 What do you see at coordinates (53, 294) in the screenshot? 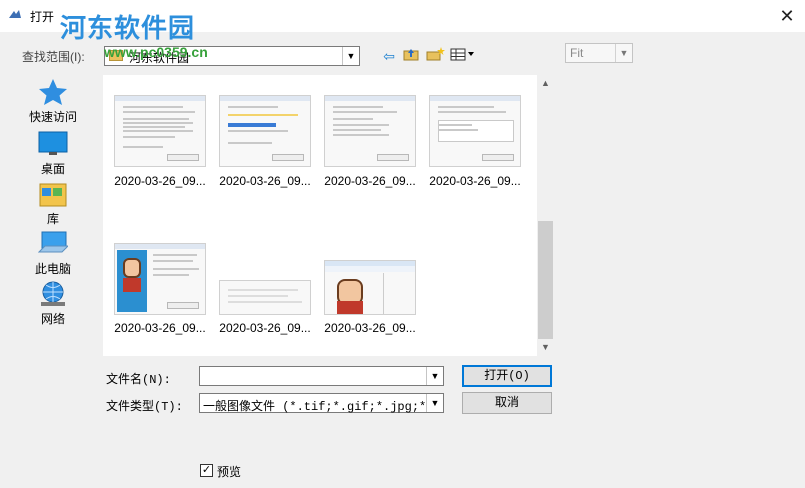
I see `network-icon` at bounding box center [53, 294].